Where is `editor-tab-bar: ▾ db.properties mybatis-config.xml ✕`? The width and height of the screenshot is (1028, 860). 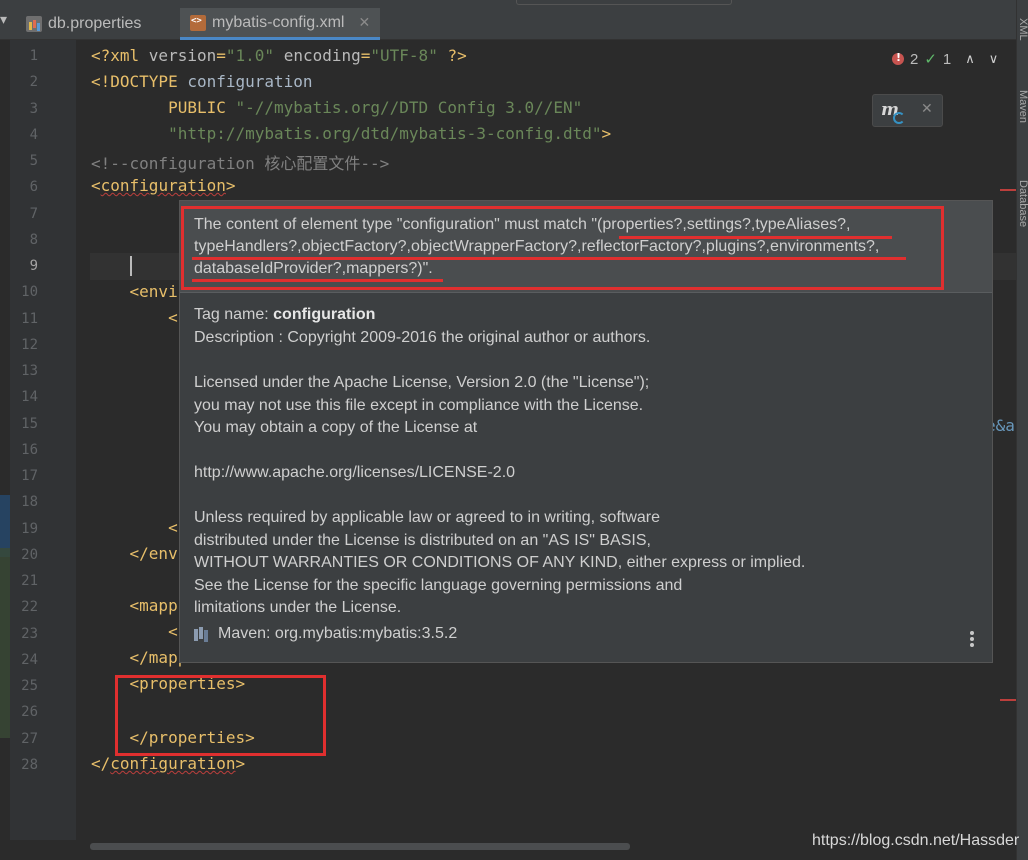 editor-tab-bar: ▾ db.properties mybatis-config.xml ✕ is located at coordinates (514, 20).